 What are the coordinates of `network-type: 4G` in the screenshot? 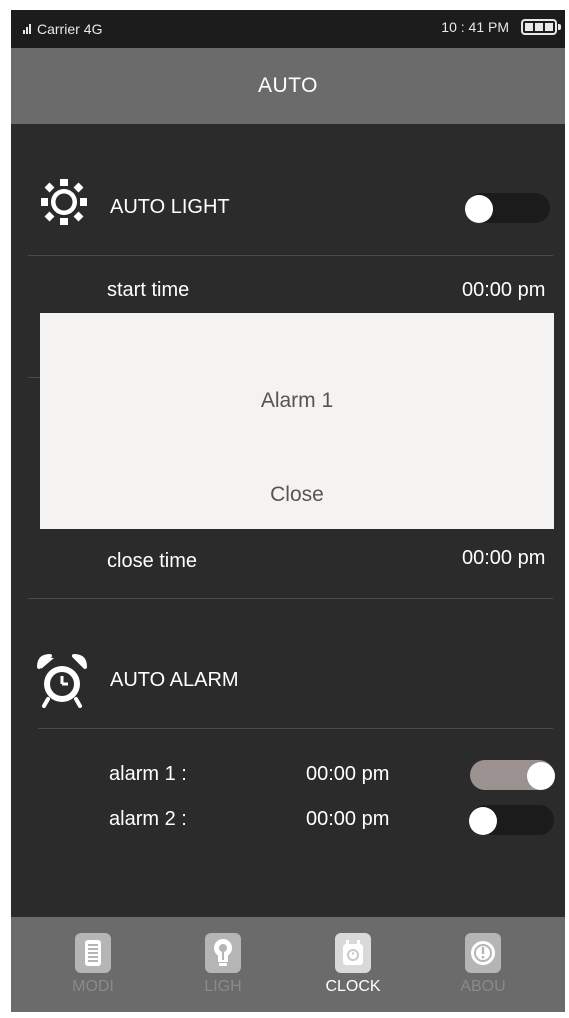 It's located at (93, 29).